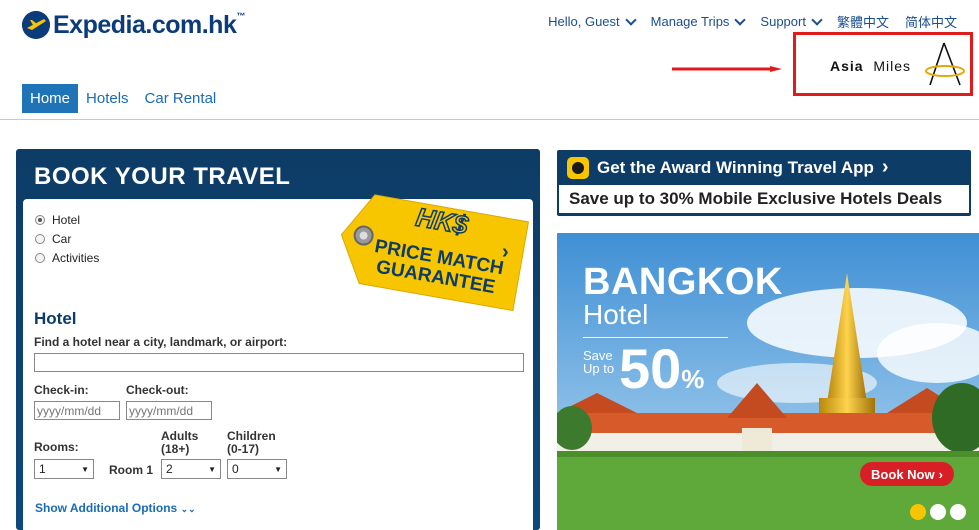 The image size is (979, 530). I want to click on manage-trips-menu: Manage Trips, so click(699, 21).